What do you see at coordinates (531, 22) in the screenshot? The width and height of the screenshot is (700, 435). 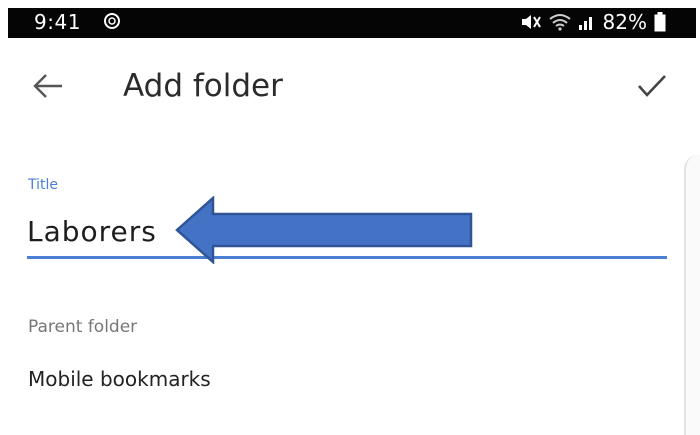 I see `mute-icon` at bounding box center [531, 22].